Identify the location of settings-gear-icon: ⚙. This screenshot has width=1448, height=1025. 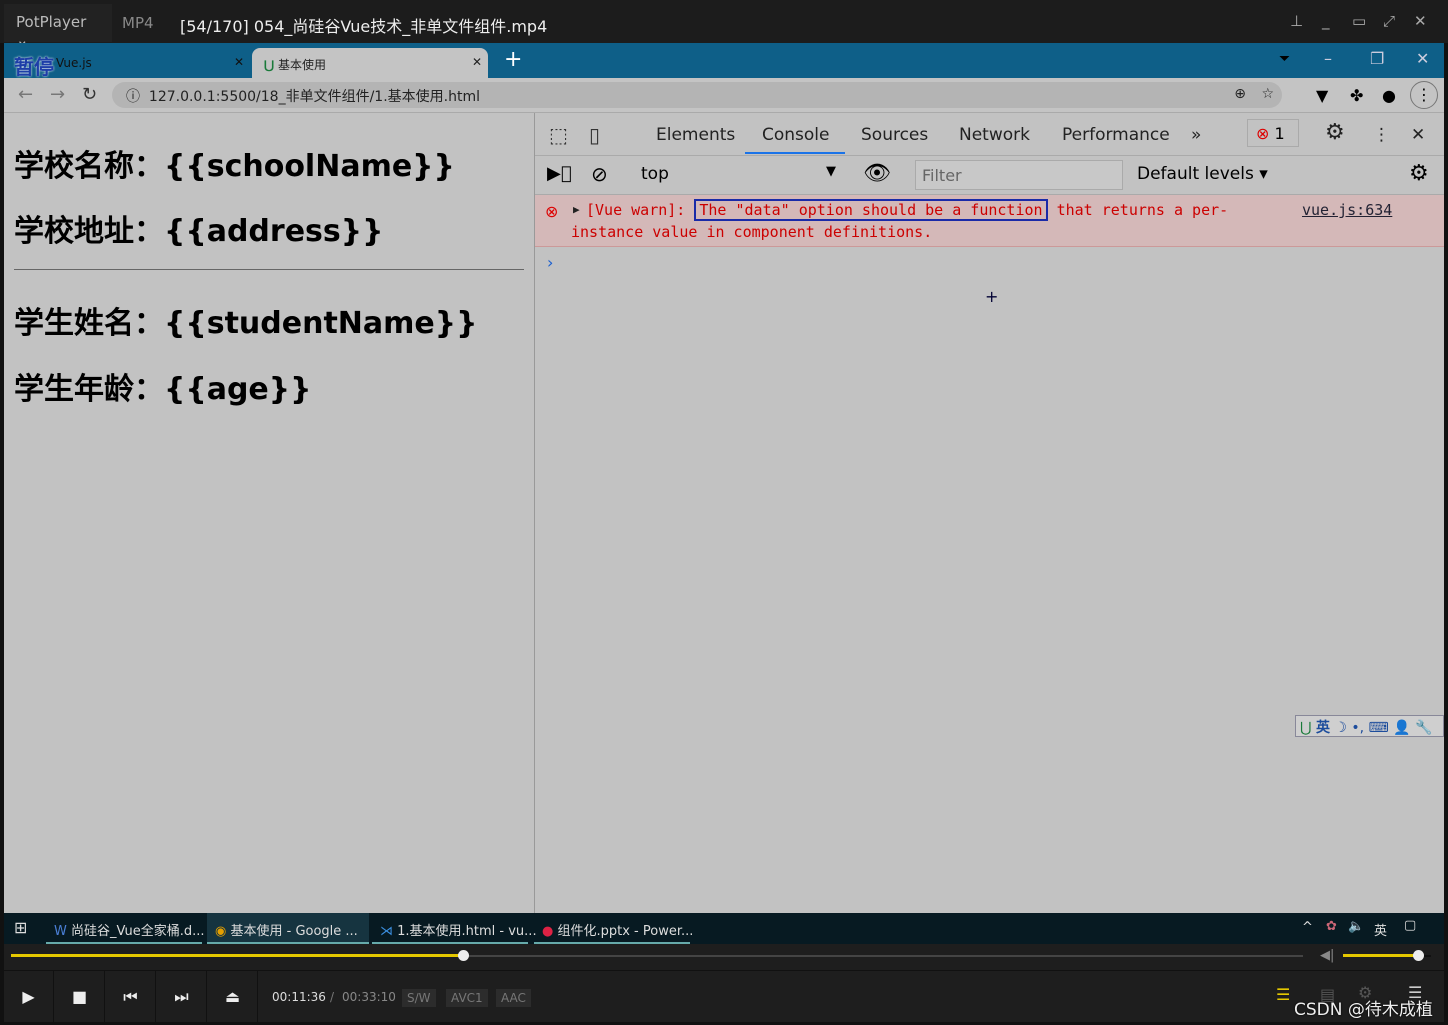
(1335, 132).